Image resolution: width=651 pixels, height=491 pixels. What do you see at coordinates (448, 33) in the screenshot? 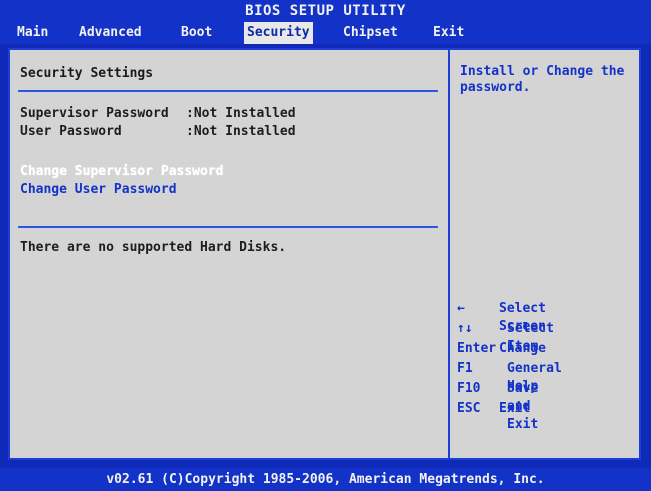
I see `tab-exit: Exit` at bounding box center [448, 33].